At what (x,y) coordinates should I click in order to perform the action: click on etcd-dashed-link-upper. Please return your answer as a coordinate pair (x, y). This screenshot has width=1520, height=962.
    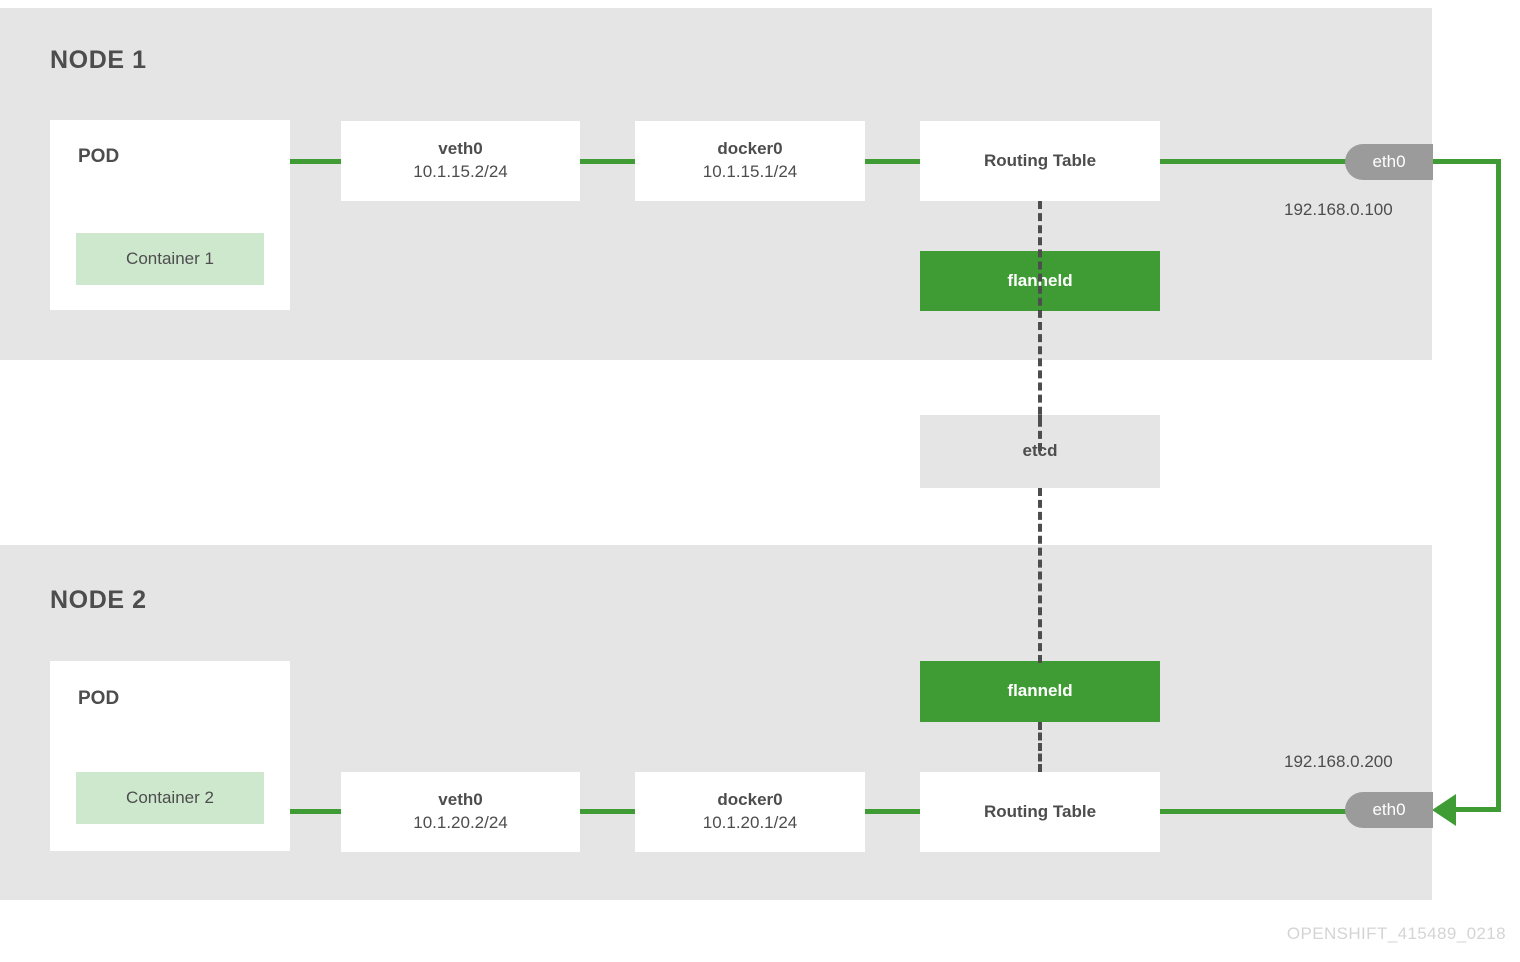
    Looking at the image, I should click on (1040, 420).